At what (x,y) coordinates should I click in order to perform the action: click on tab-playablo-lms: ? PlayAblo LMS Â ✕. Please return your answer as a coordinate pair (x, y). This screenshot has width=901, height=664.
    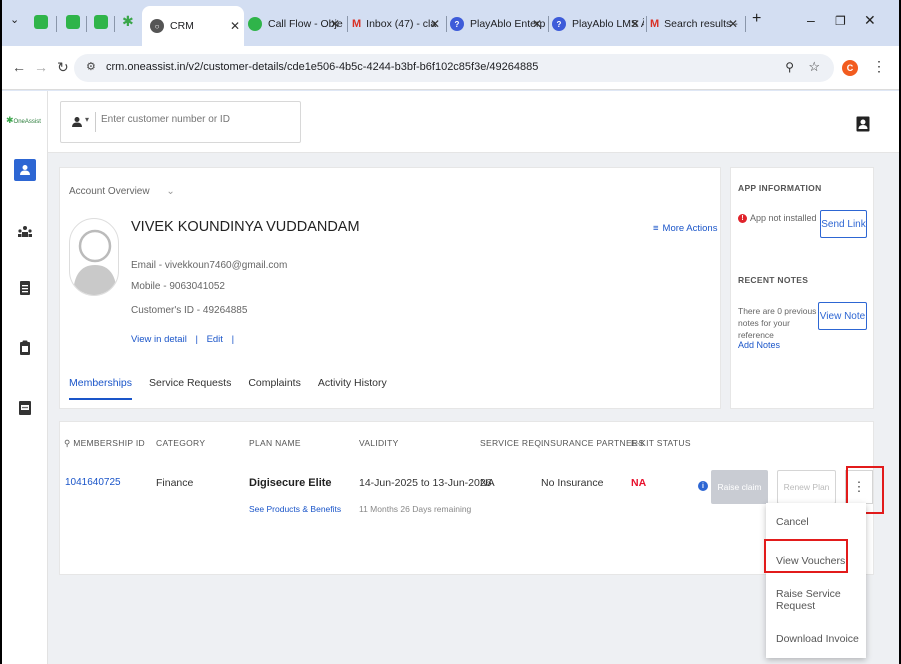
    Looking at the image, I should click on (598, 24).